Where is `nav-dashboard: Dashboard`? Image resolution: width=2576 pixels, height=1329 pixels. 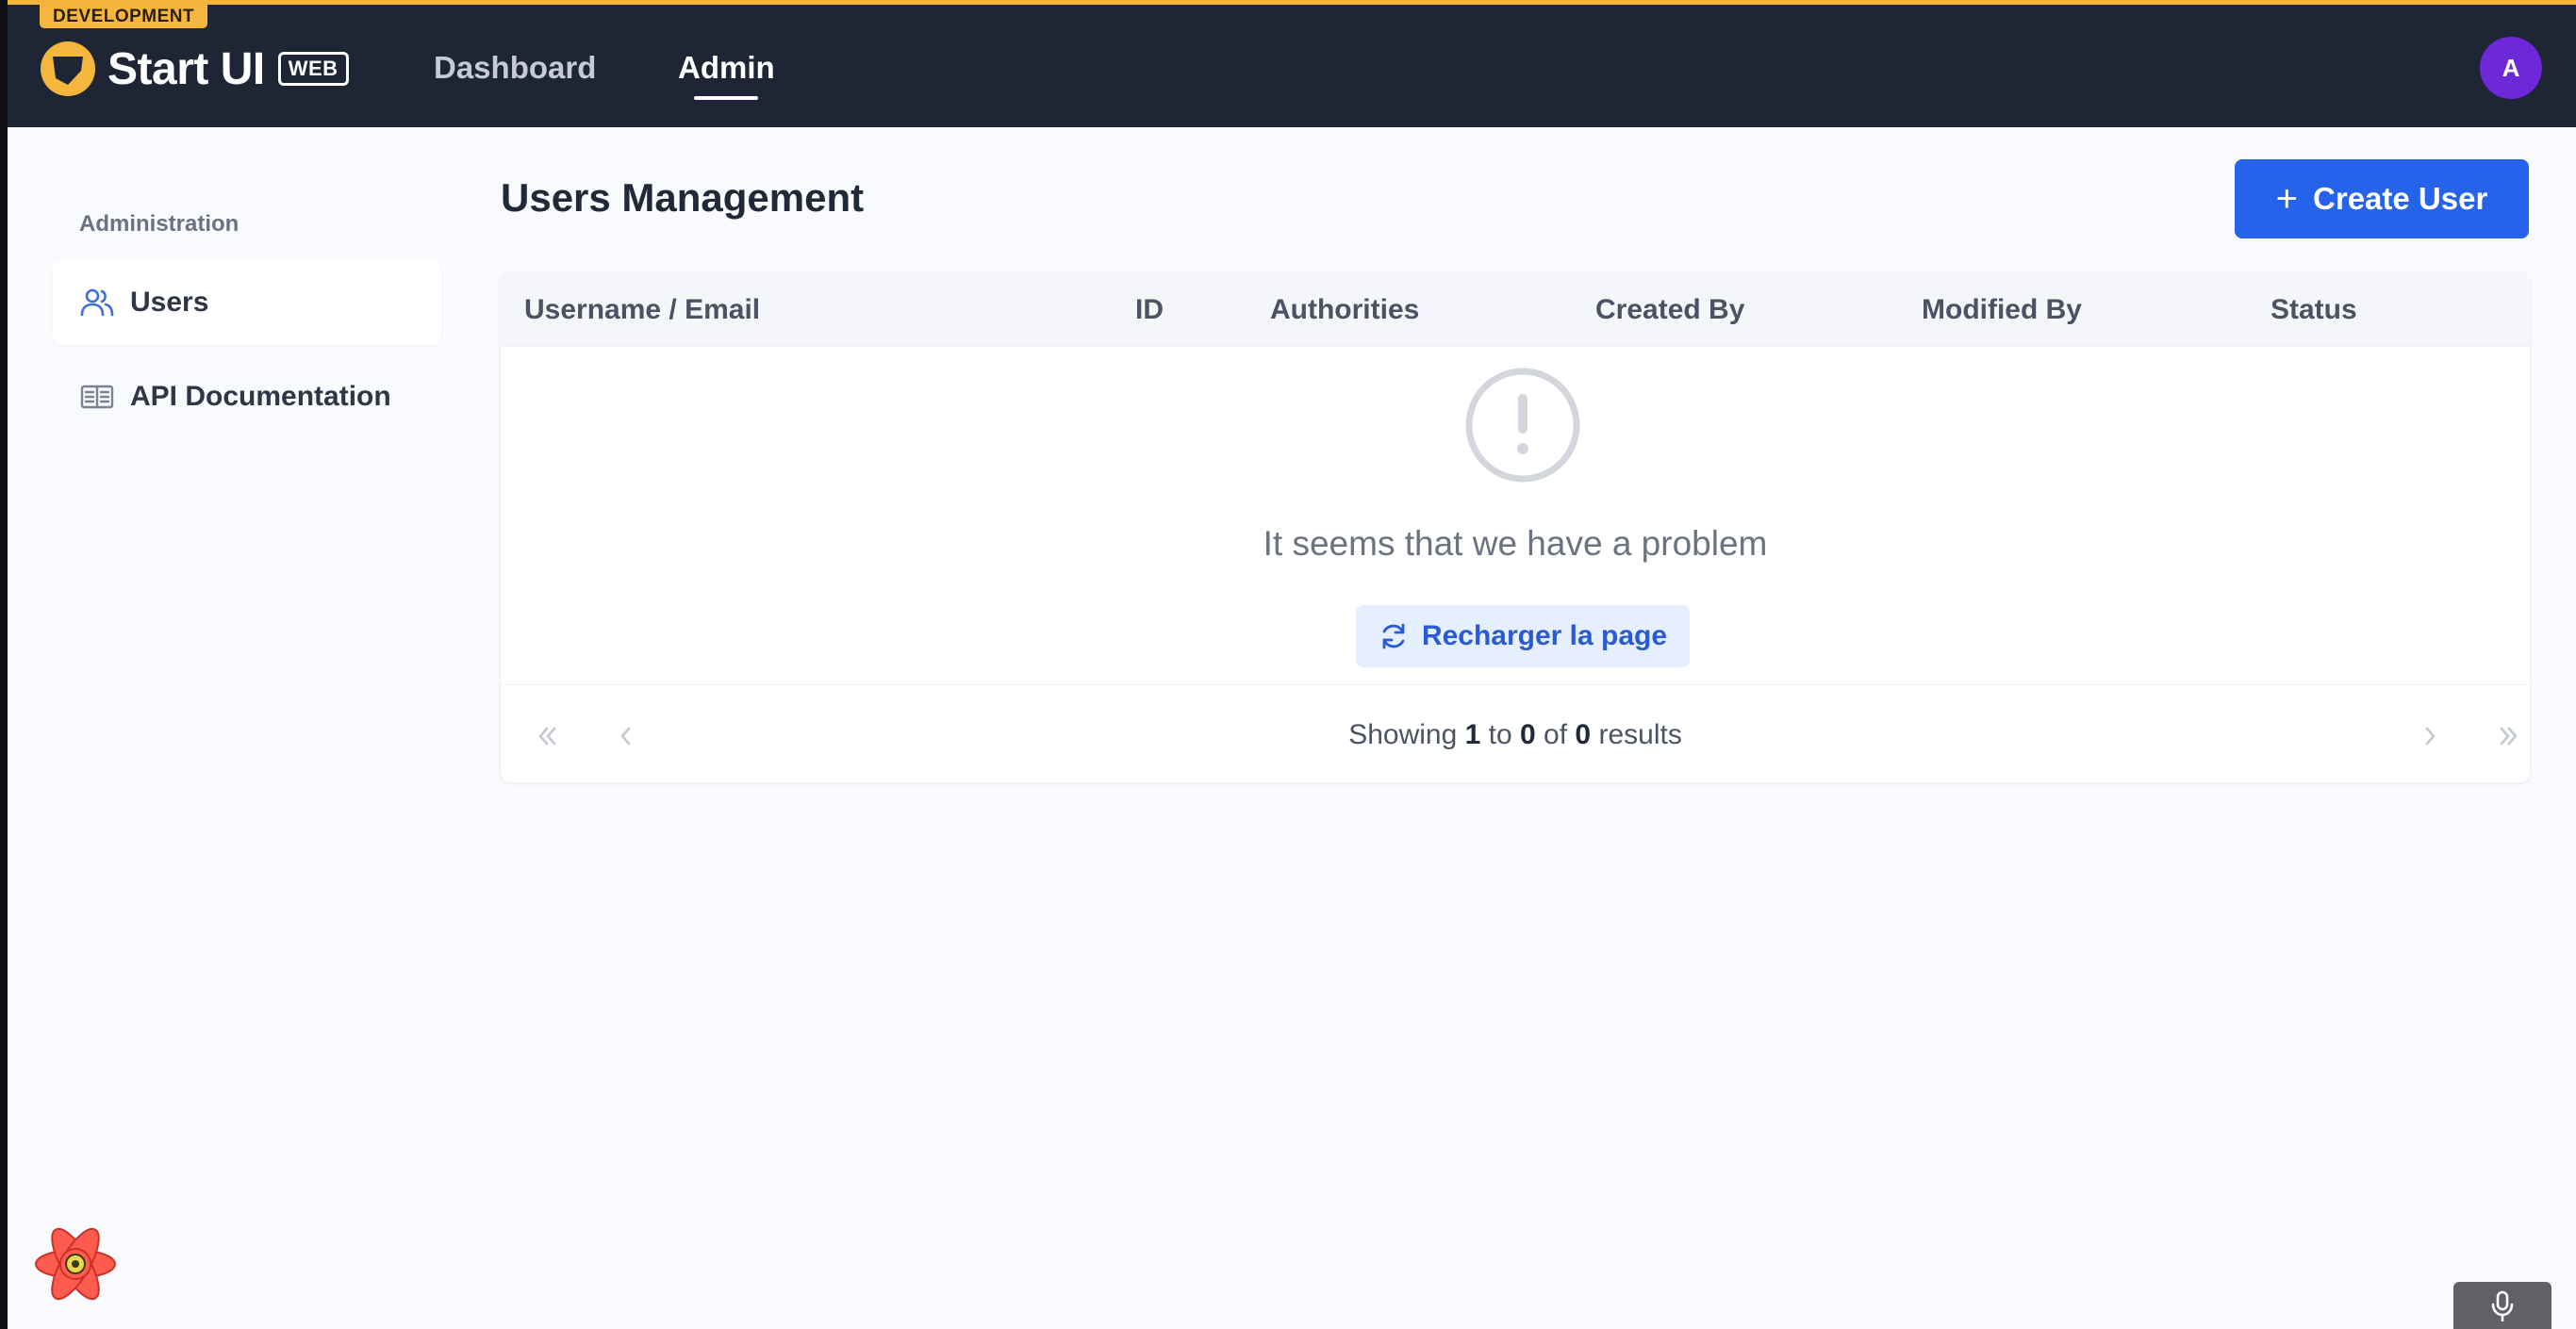
nav-dashboard: Dashboard is located at coordinates (515, 68).